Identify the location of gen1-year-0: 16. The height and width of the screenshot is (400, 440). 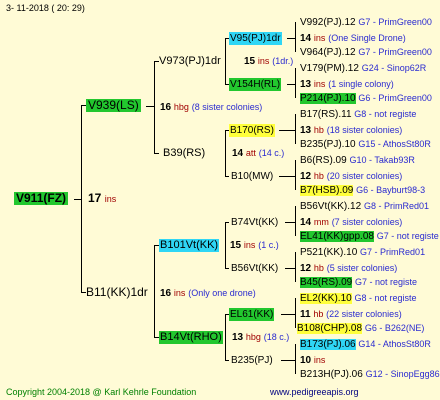
(166, 107).